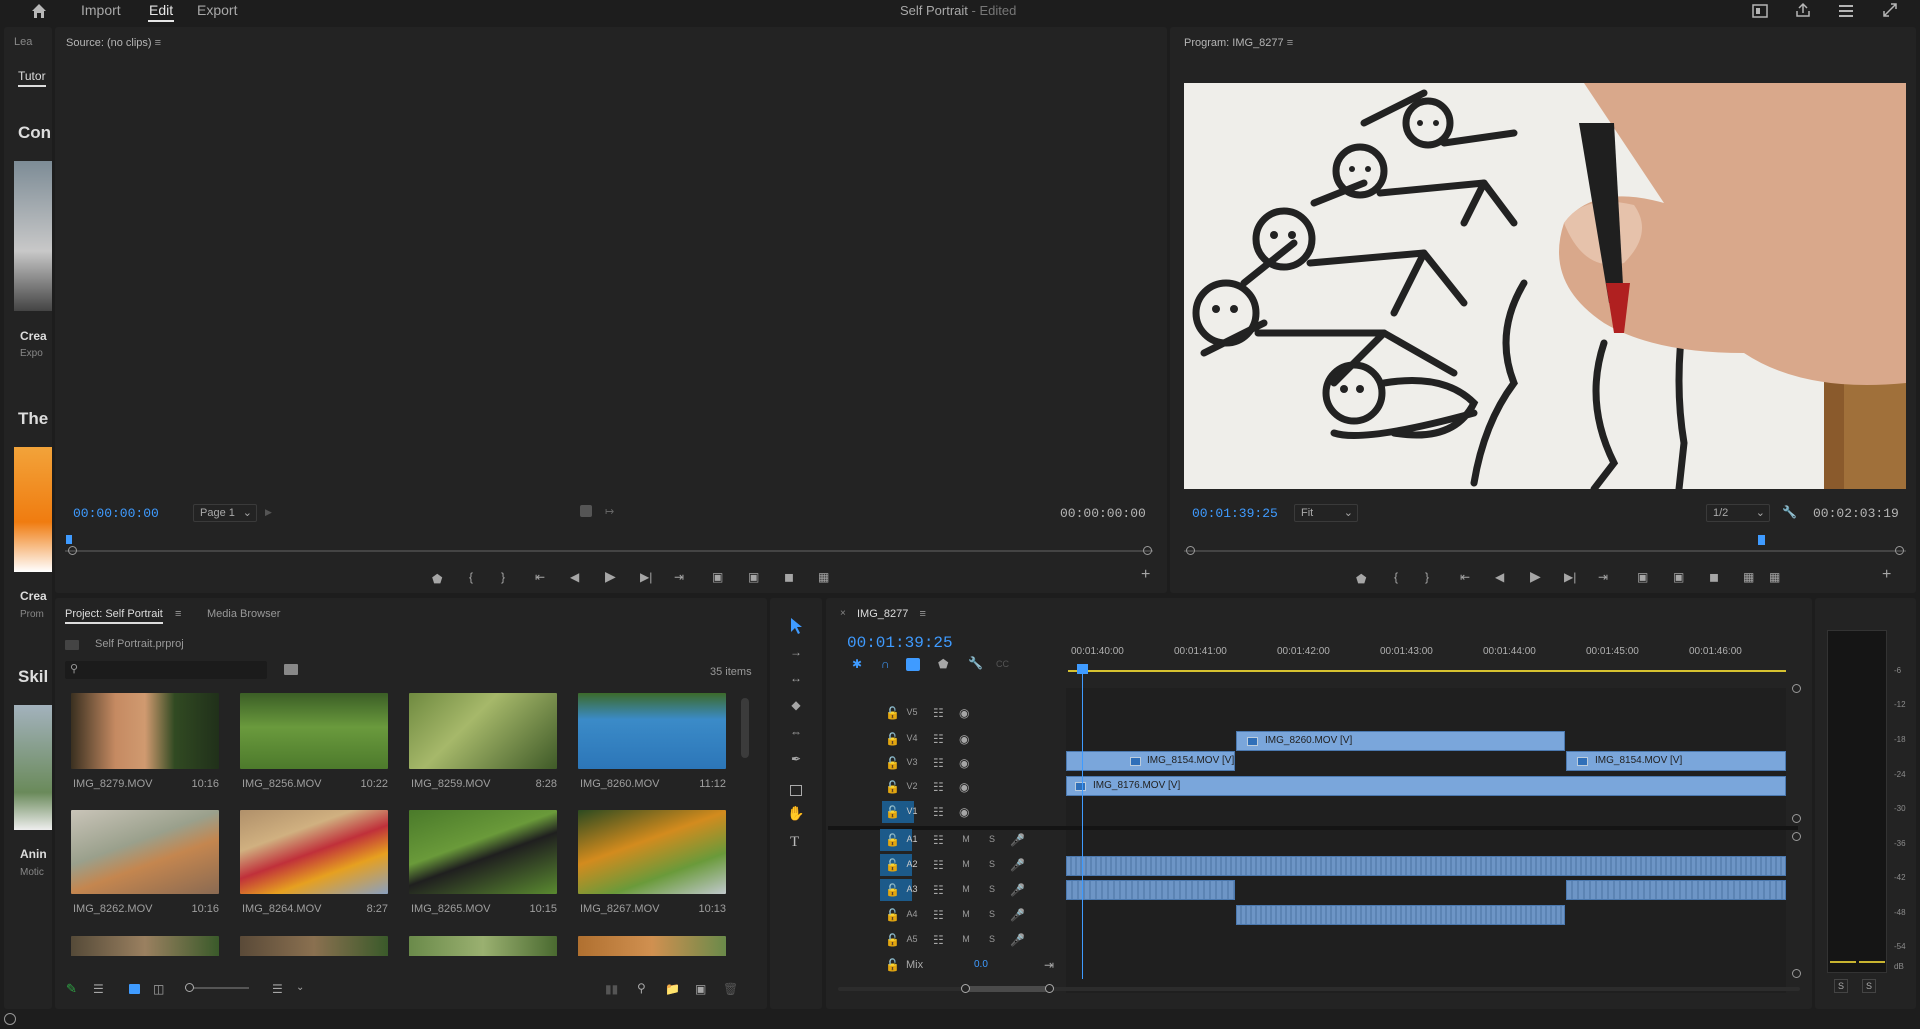 The width and height of the screenshot is (1920, 1029). I want to click on audio-clip, so click(1676, 890).